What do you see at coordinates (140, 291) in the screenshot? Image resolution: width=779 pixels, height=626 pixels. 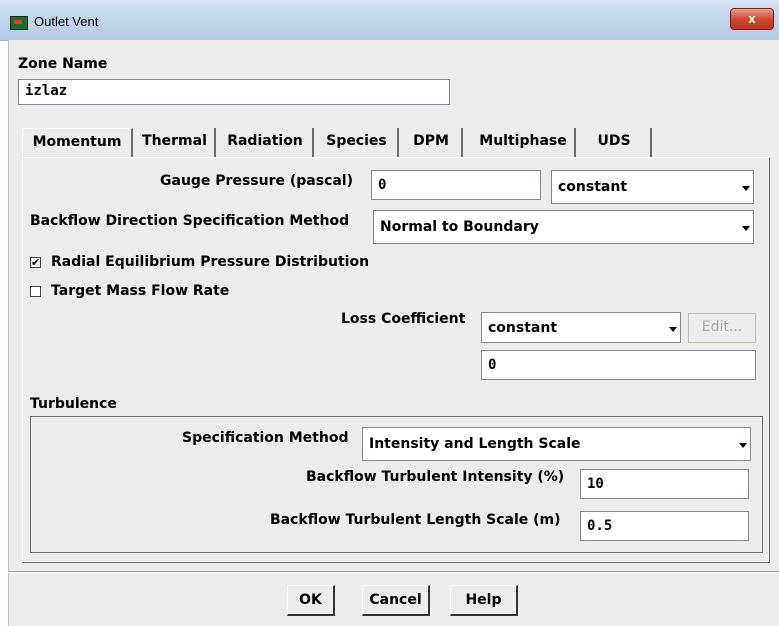 I see `target-mass-flow-label: Target Mass Flow Rate` at bounding box center [140, 291].